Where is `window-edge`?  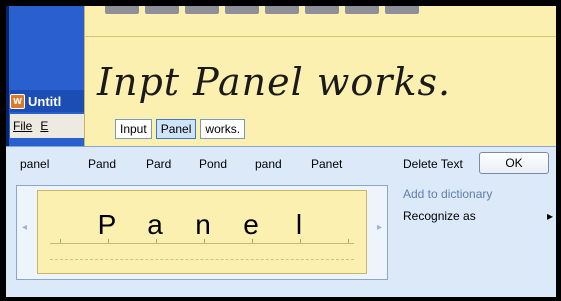 window-edge is located at coordinates (7, 76).